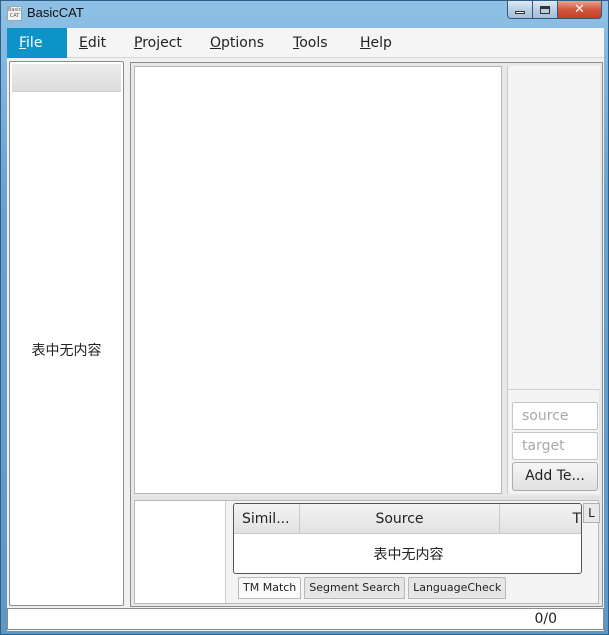  I want to click on menu-project: Project, so click(158, 43).